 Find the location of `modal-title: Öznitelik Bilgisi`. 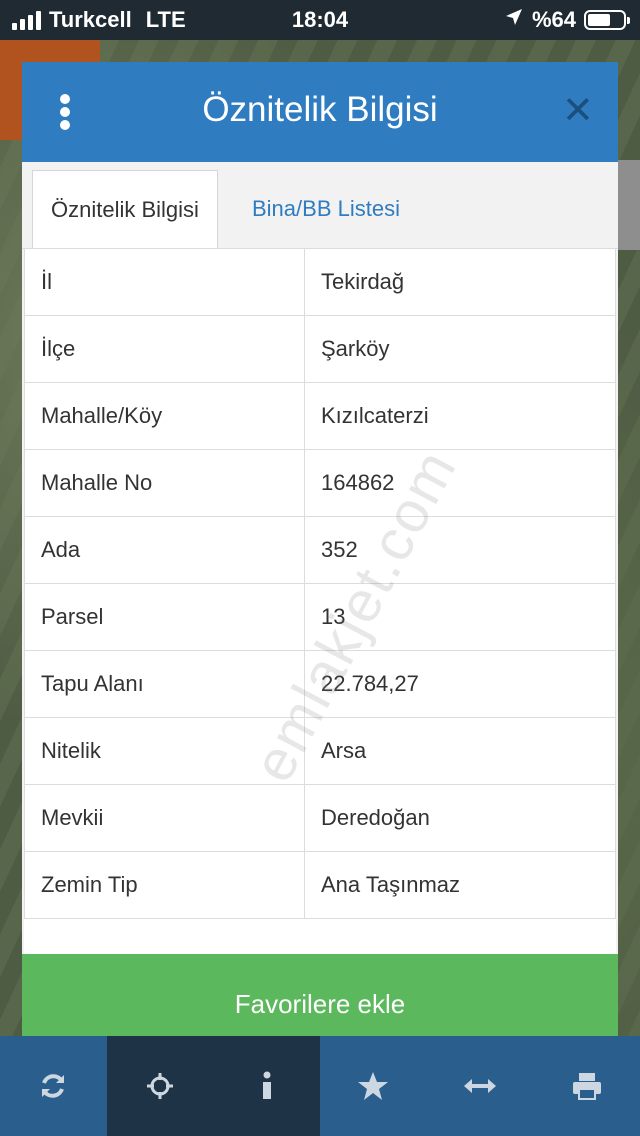

modal-title: Öznitelik Bilgisi is located at coordinates (320, 109).